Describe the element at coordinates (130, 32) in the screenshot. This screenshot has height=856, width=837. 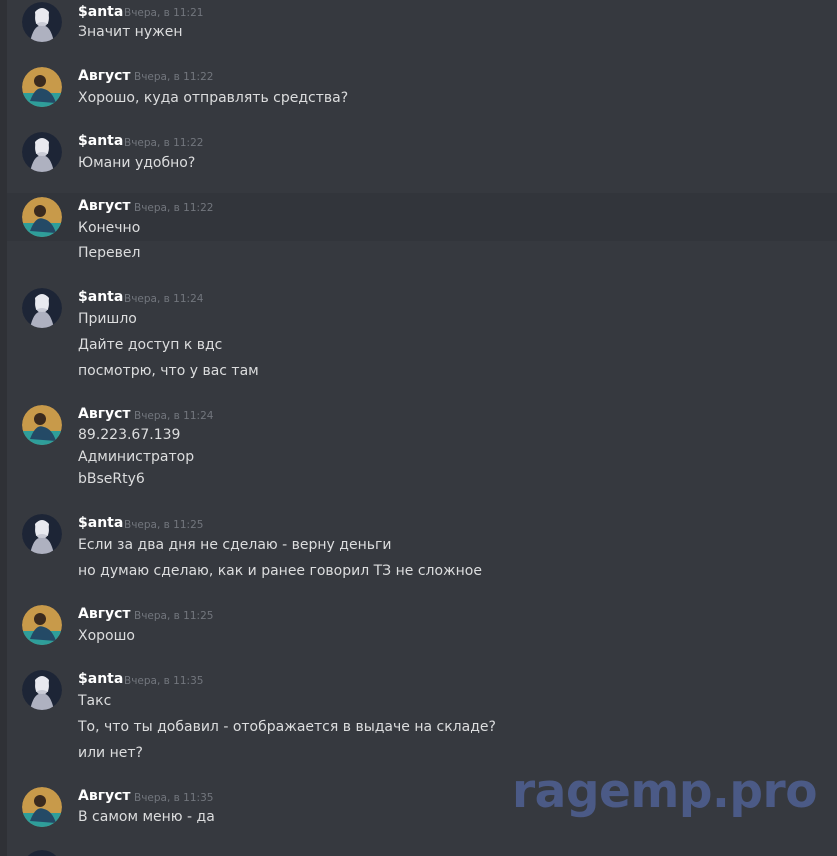
I see `message-text: Значит нужен` at that location.